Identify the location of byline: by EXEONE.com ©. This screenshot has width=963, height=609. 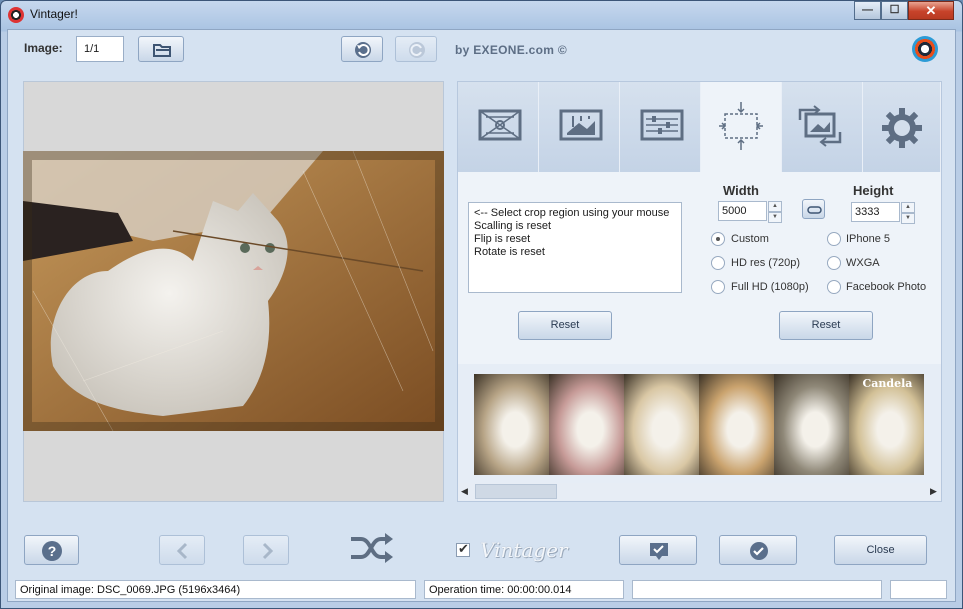
(511, 50).